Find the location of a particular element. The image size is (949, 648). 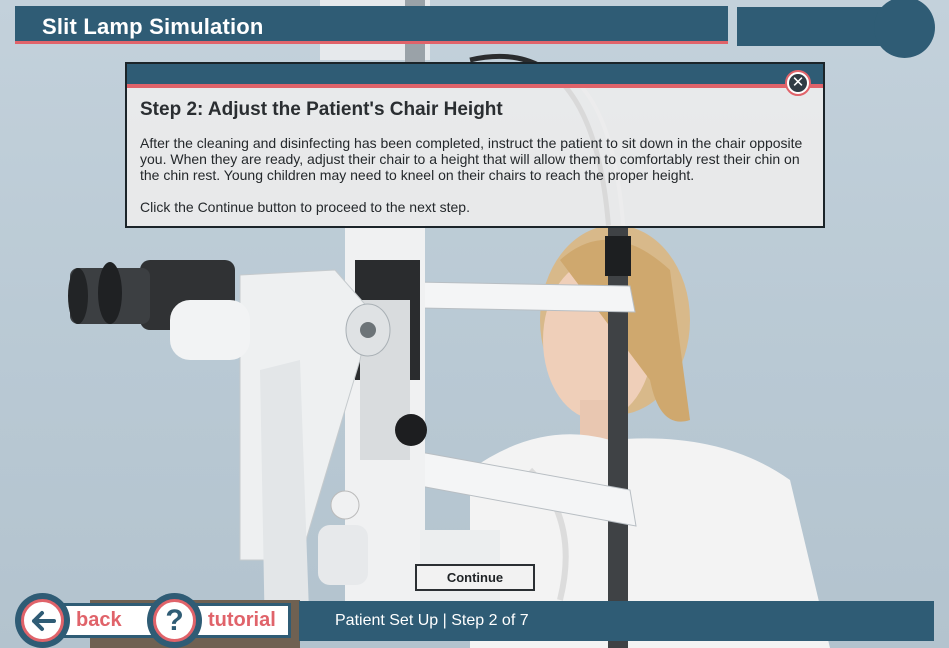

title-bar: Slit Lamp Simulation is located at coordinates (371, 25).